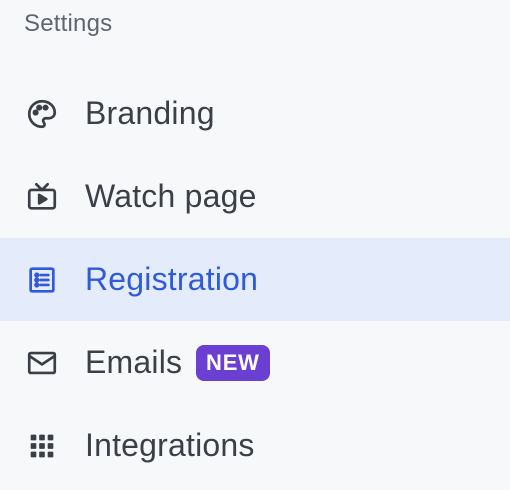 The height and width of the screenshot is (490, 510). What do you see at coordinates (42, 114) in the screenshot?
I see `palette-icon` at bounding box center [42, 114].